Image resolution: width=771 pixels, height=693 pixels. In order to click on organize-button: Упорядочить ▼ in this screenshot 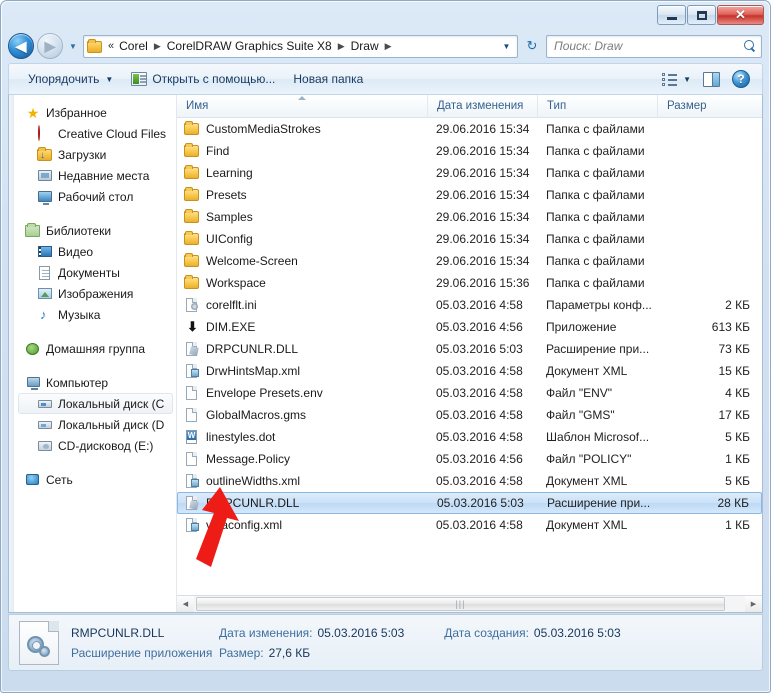, I will do `click(70, 79)`.